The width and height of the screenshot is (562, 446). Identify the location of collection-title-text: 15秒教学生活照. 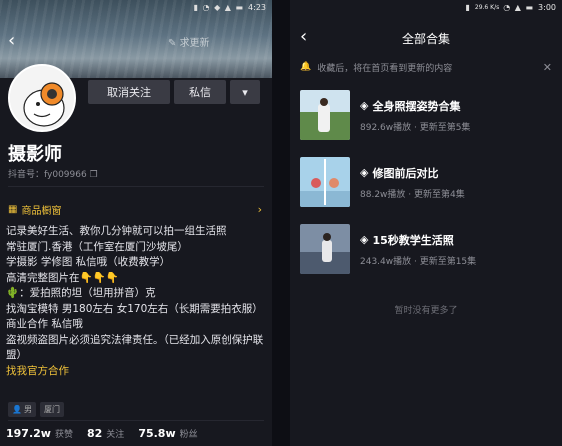
(413, 240).